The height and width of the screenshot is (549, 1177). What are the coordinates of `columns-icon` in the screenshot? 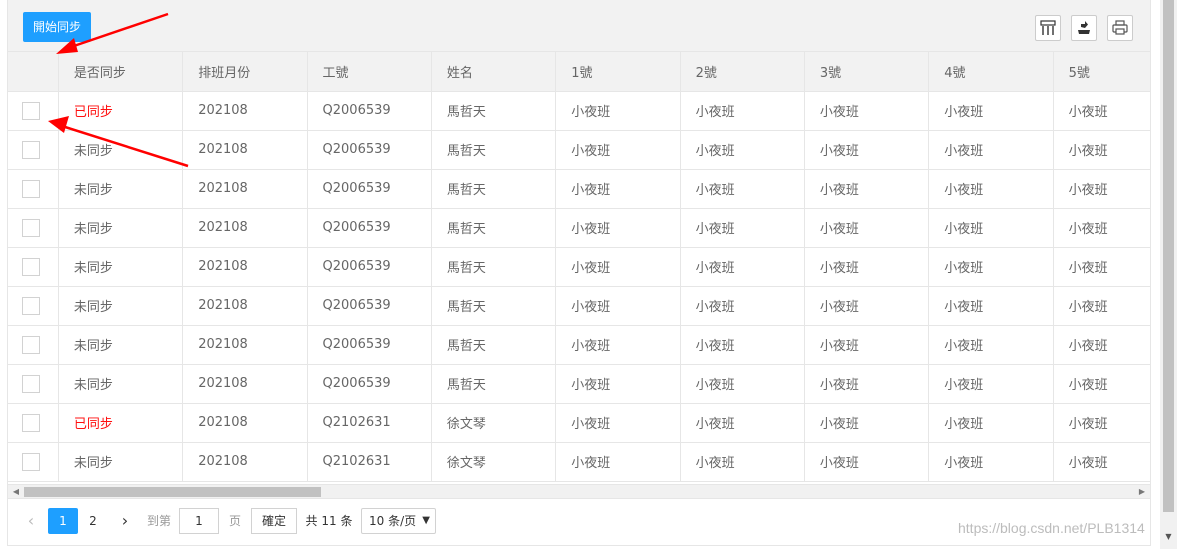 It's located at (1048, 28).